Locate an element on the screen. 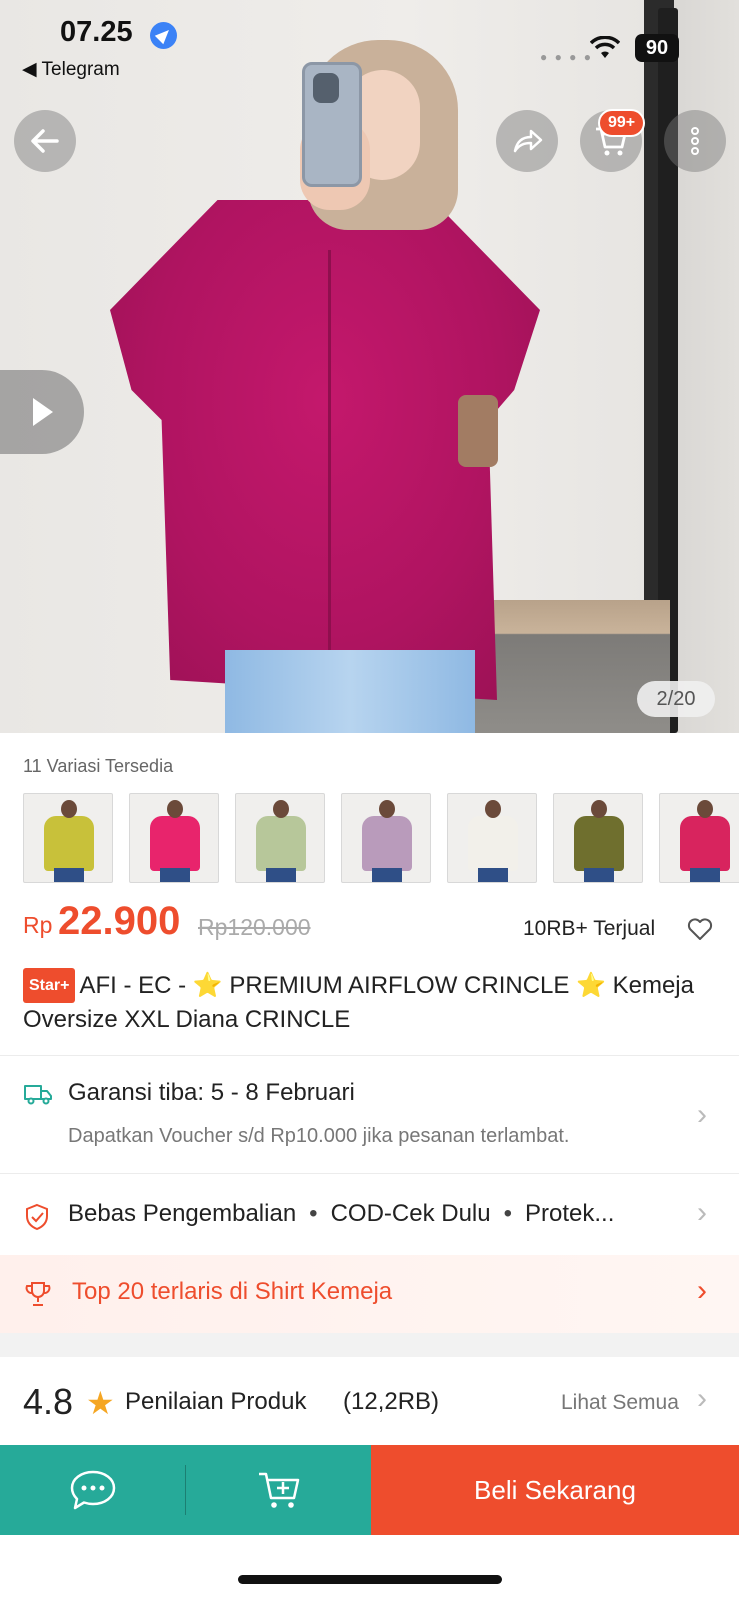 The height and width of the screenshot is (1600, 739). variation-thumbnails is located at coordinates (381, 838).